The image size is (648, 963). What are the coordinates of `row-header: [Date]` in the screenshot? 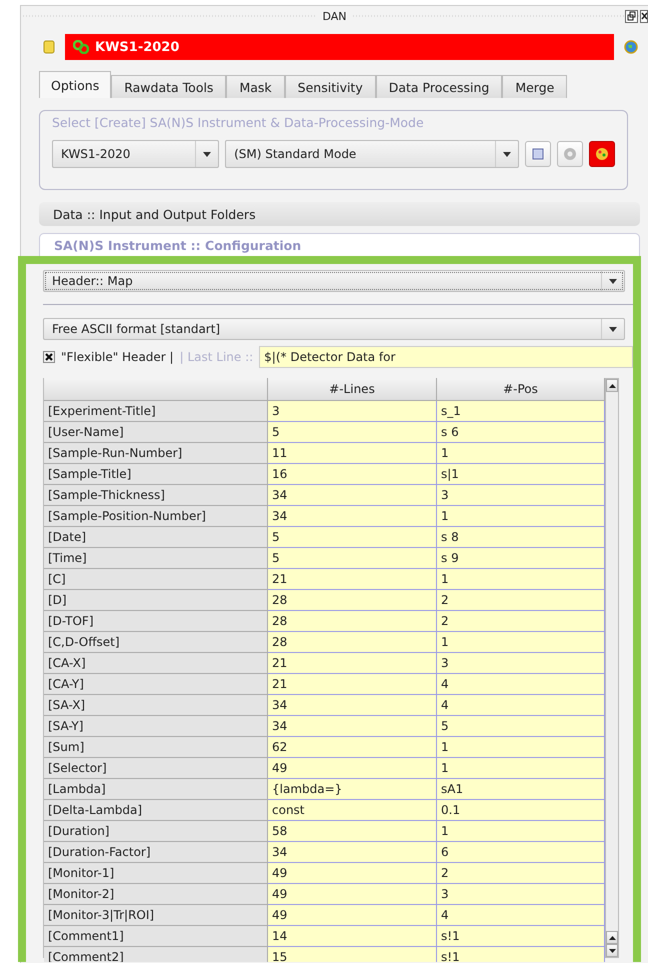 It's located at (156, 537).